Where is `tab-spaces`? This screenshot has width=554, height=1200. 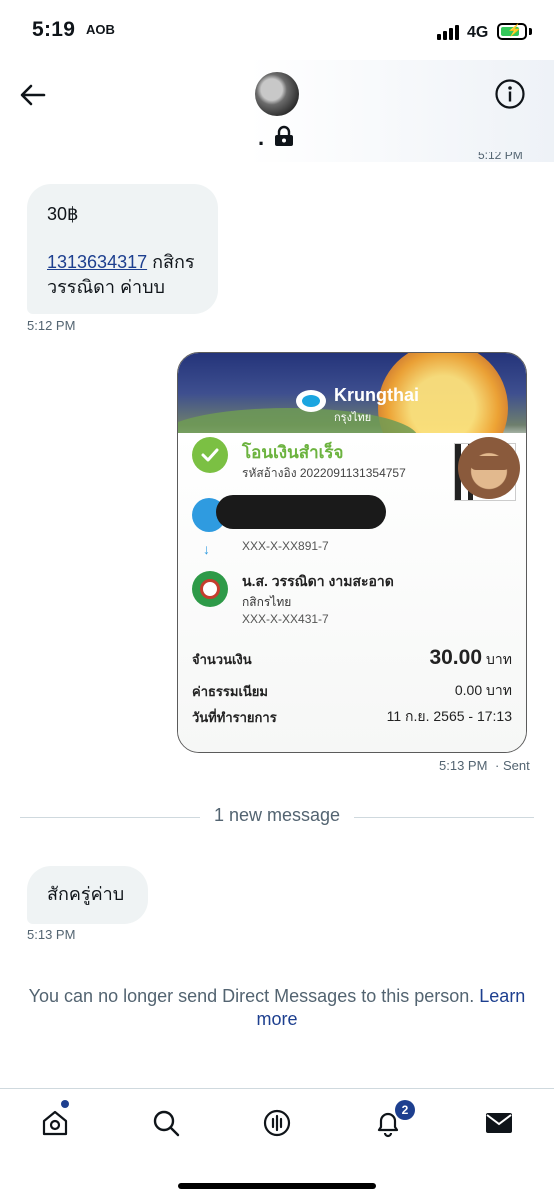
tab-spaces is located at coordinates (277, 1123).